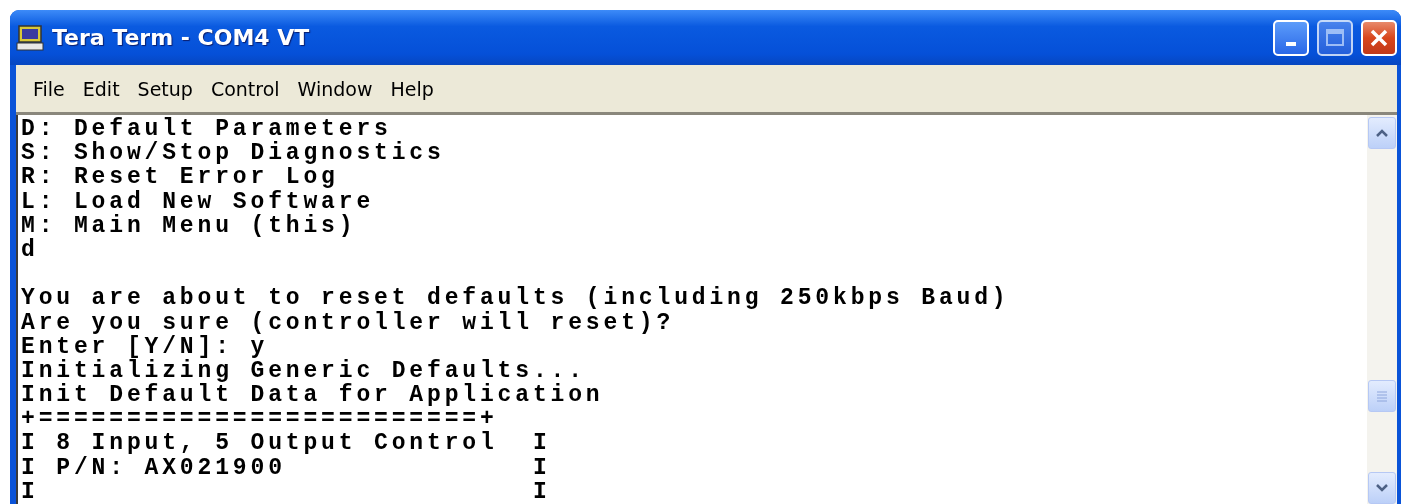 This screenshot has height=504, width=1401. What do you see at coordinates (30, 250) in the screenshot?
I see `terminal-line: d` at bounding box center [30, 250].